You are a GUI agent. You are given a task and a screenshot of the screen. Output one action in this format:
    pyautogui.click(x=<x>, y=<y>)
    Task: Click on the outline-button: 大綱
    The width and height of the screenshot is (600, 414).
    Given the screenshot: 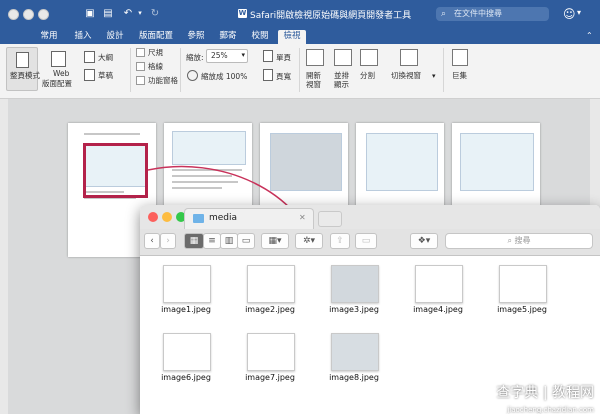 What is the action you would take?
    pyautogui.click(x=105, y=57)
    